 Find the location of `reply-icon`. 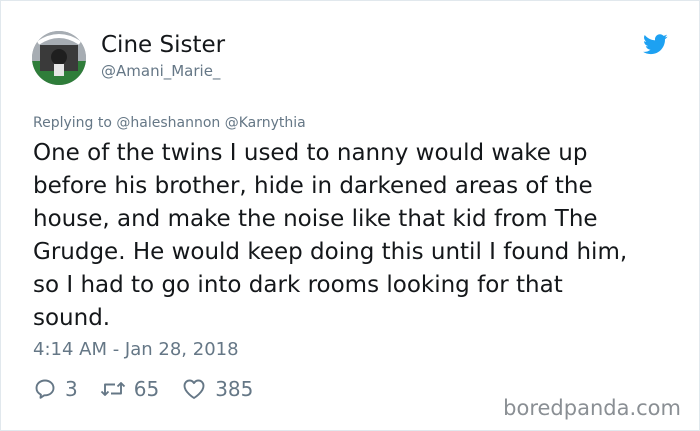

reply-icon is located at coordinates (45, 389).